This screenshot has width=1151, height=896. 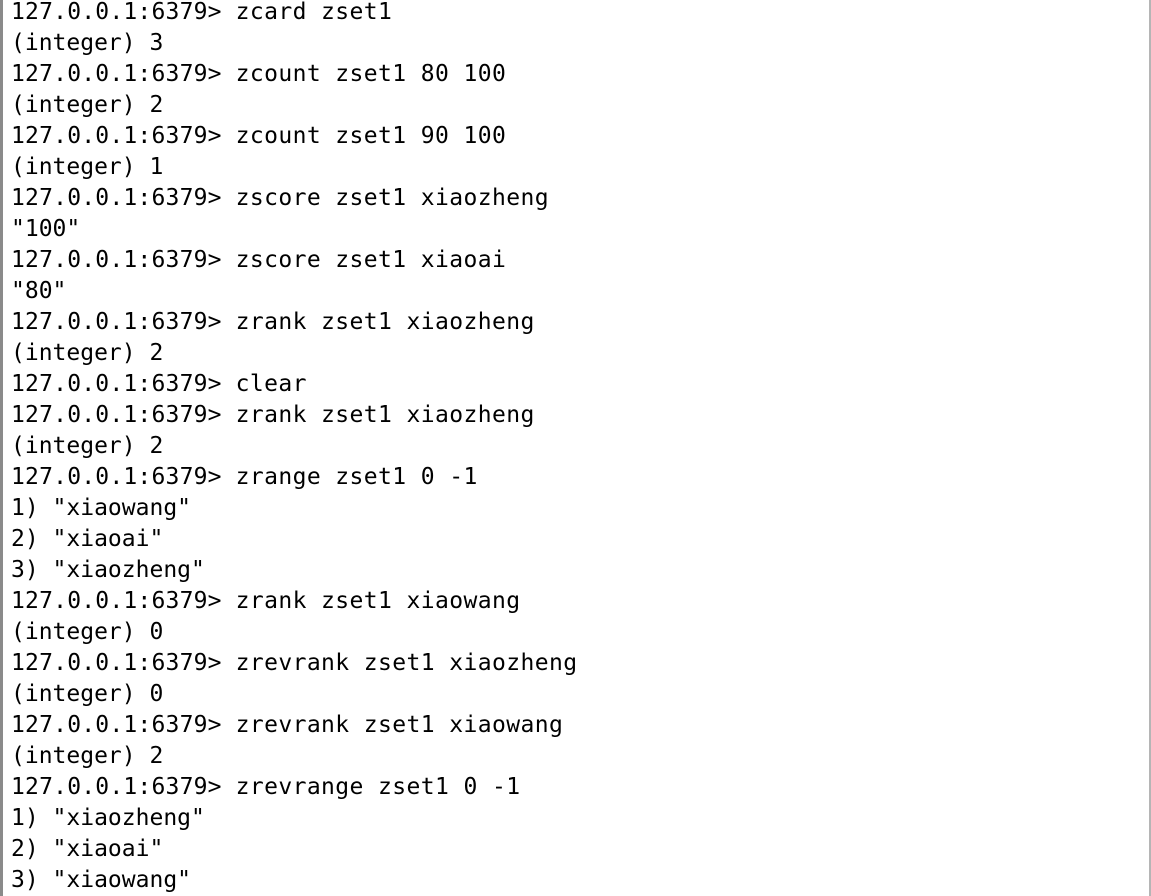 What do you see at coordinates (101, 880) in the screenshot?
I see `output-text: 3) "xiaowang"` at bounding box center [101, 880].